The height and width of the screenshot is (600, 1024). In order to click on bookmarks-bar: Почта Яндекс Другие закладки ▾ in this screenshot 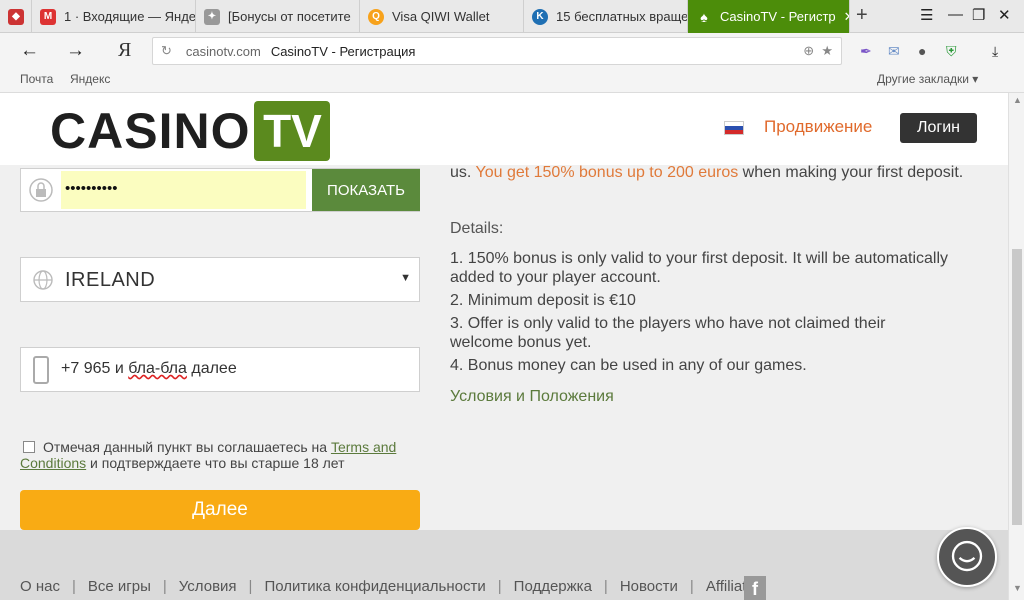, I will do `click(512, 81)`.